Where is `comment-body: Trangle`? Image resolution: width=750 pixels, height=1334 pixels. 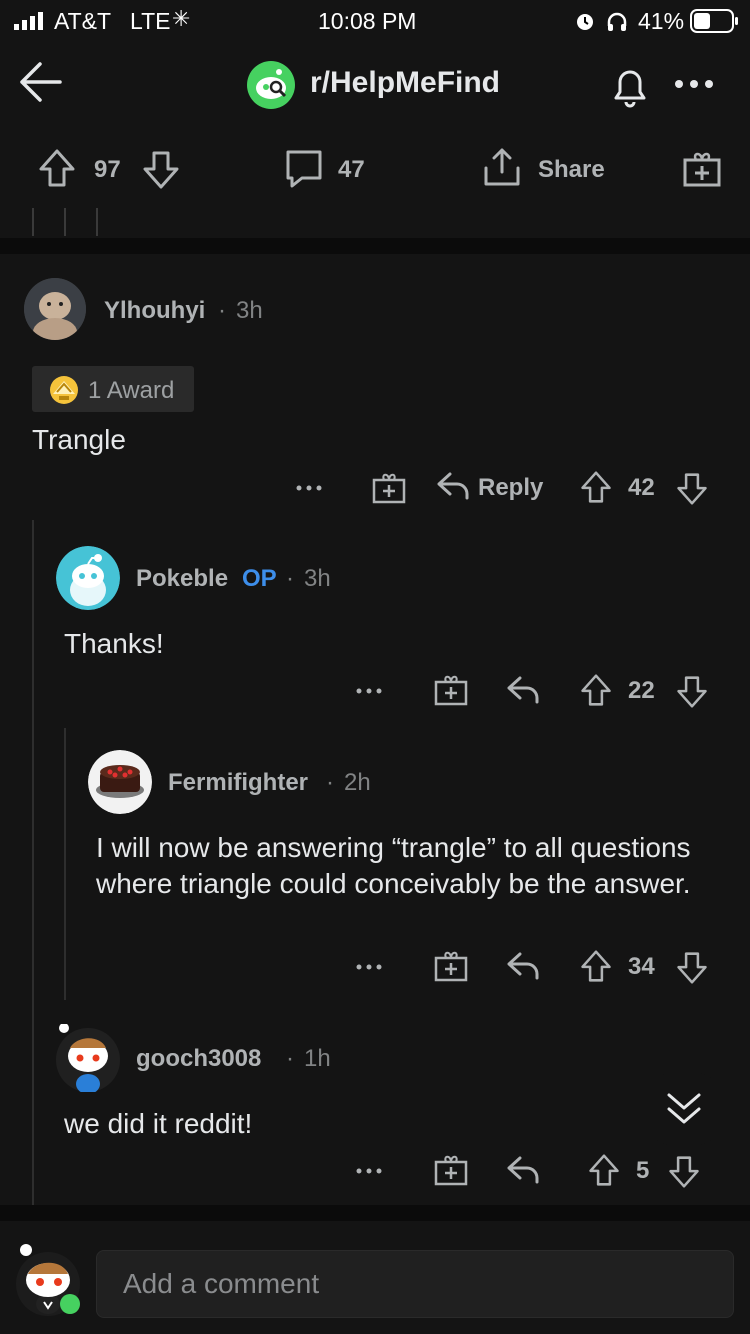
comment-body: Trangle is located at coordinates (79, 439).